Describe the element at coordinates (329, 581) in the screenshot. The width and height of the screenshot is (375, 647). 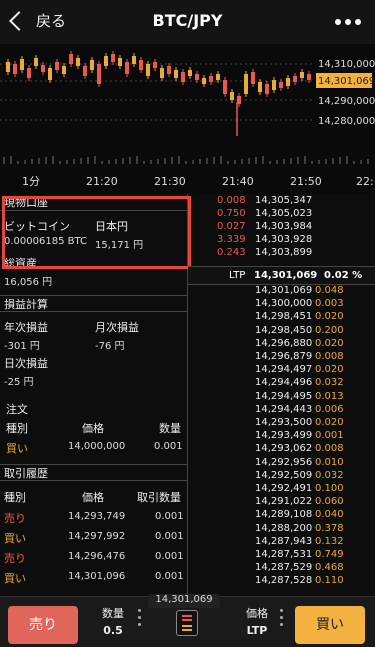
I see `bid-qty: 0.110` at that location.